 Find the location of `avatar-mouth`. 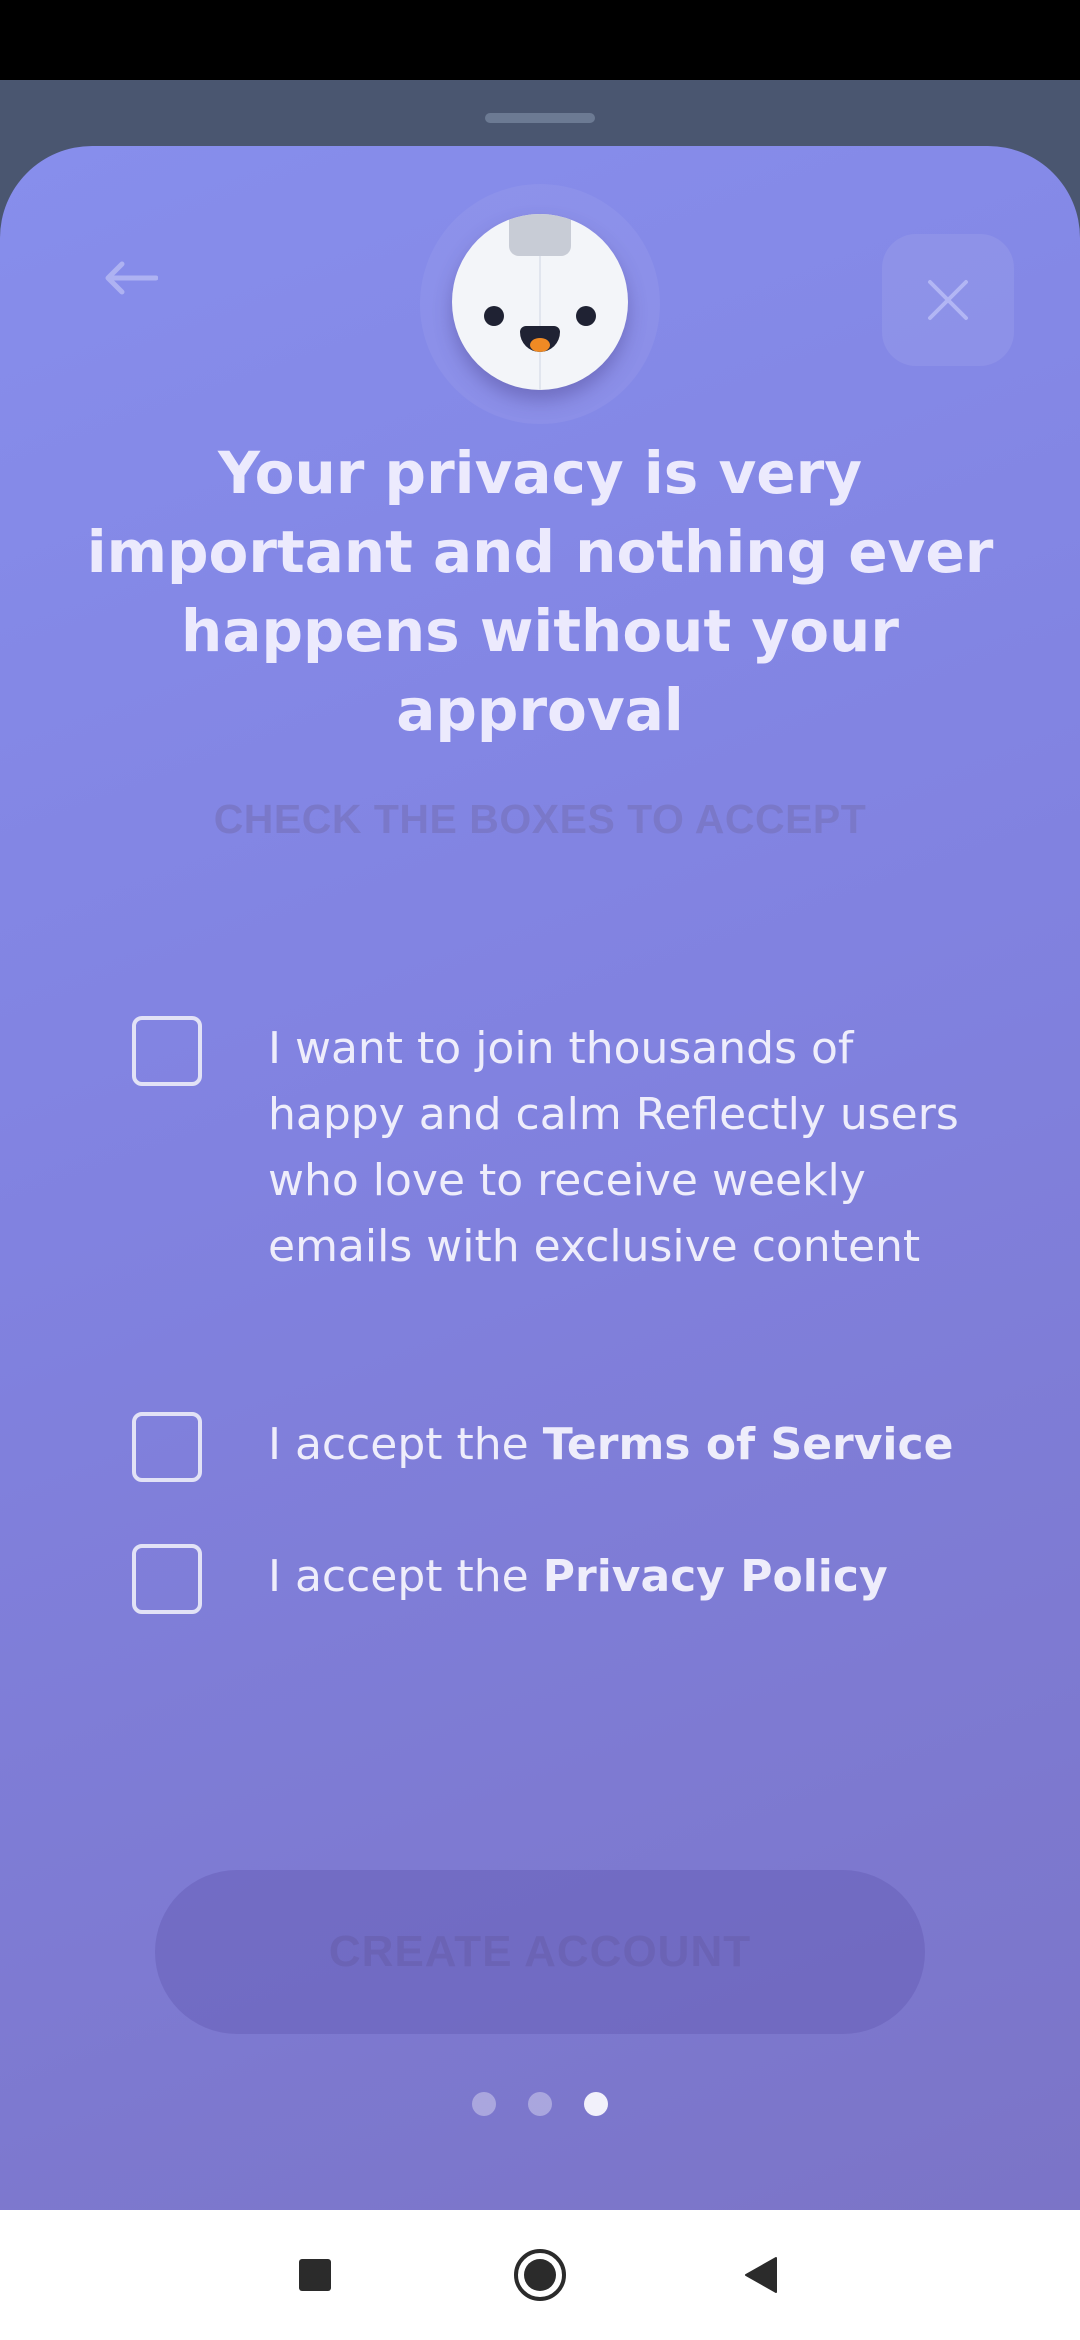

avatar-mouth is located at coordinates (540, 339).